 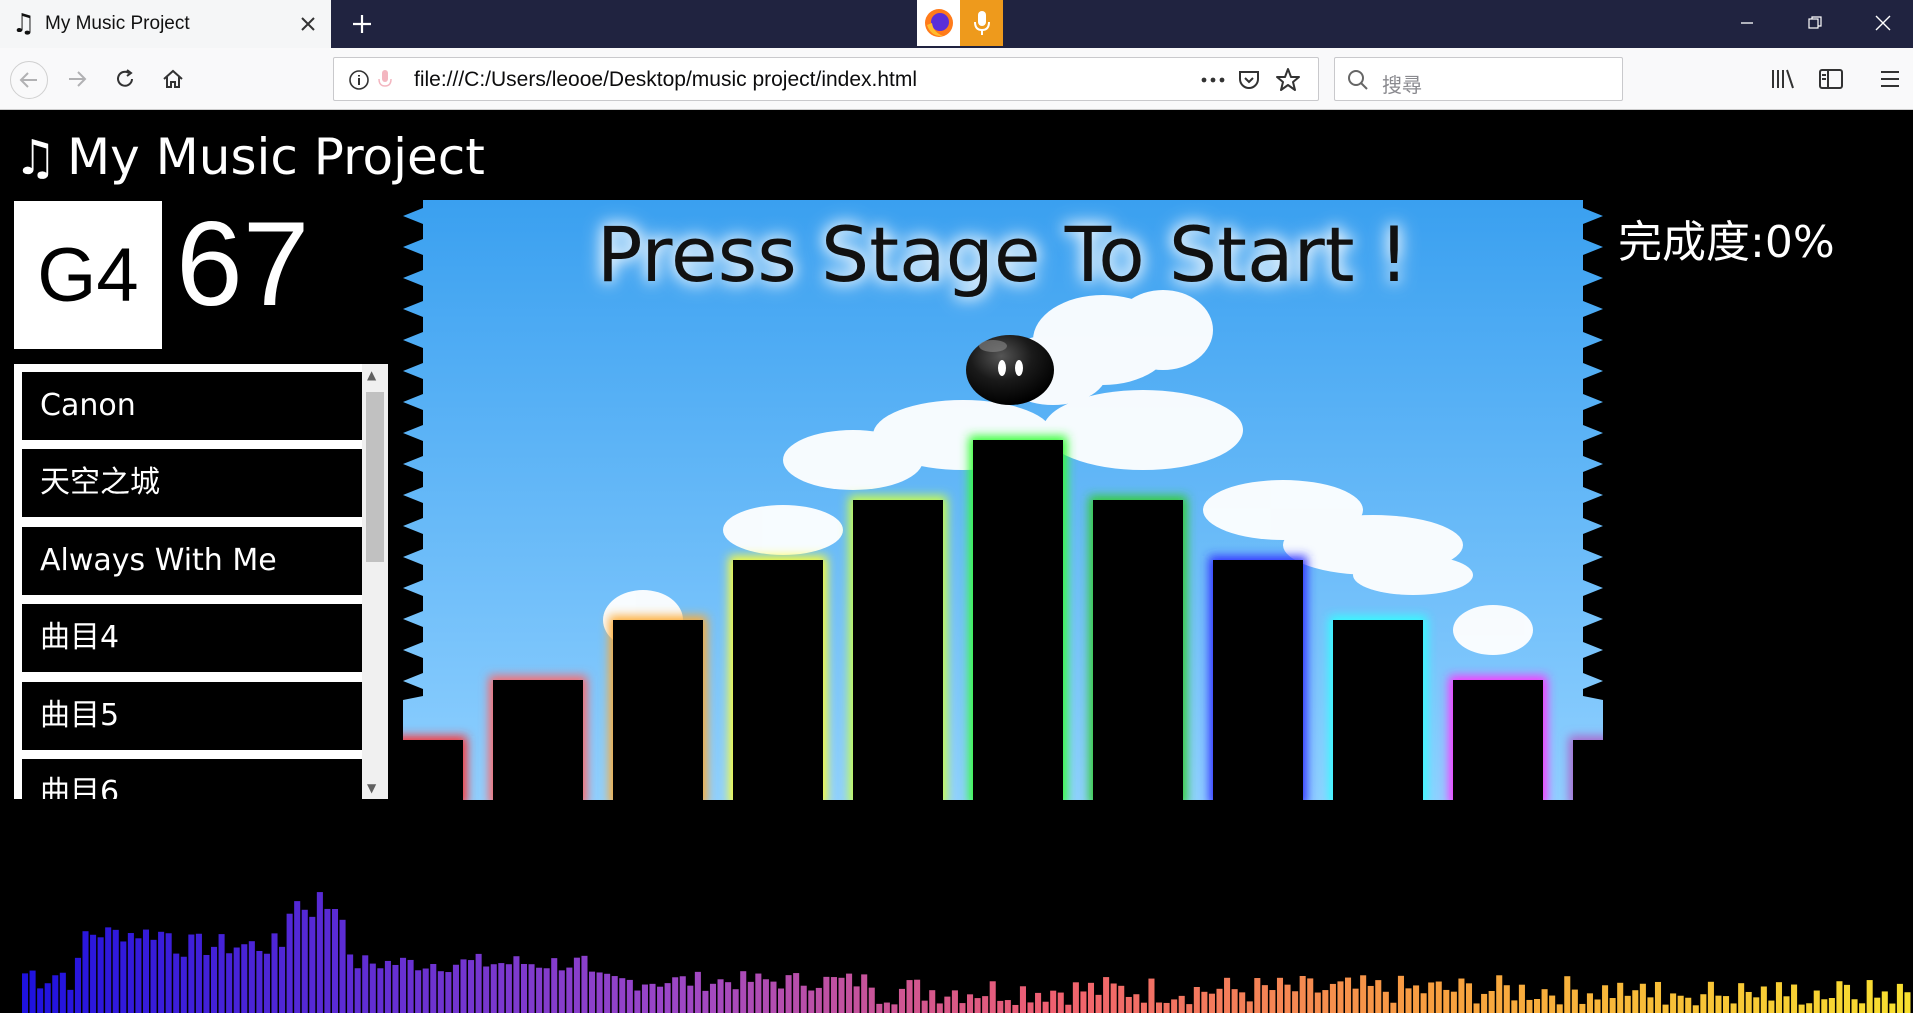 I want to click on song-item: 天空之城, so click(x=192, y=483).